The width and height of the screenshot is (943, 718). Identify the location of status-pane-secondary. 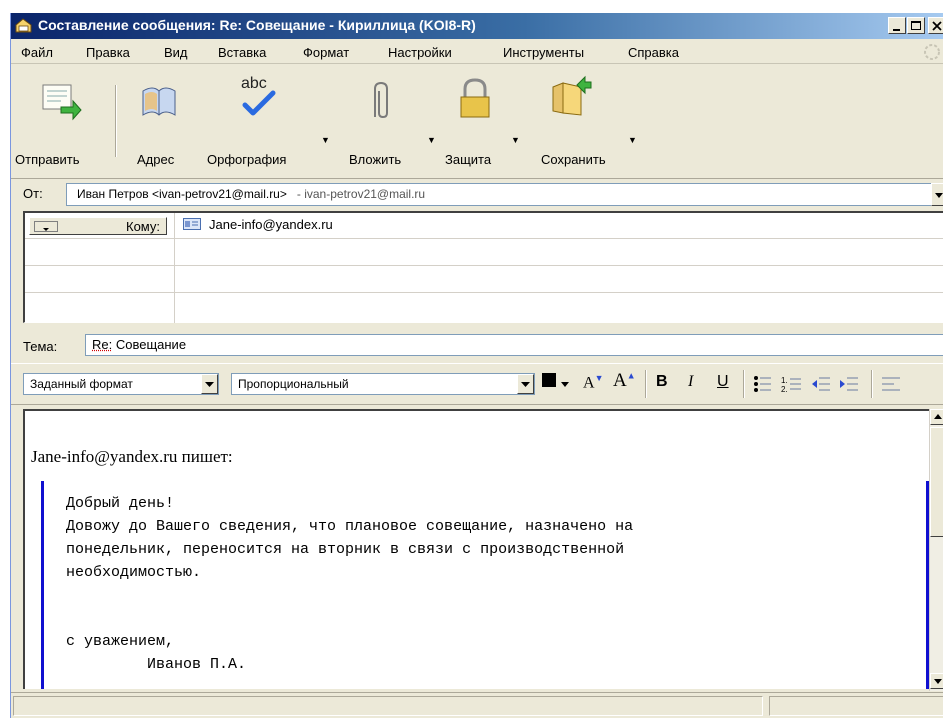
(856, 706).